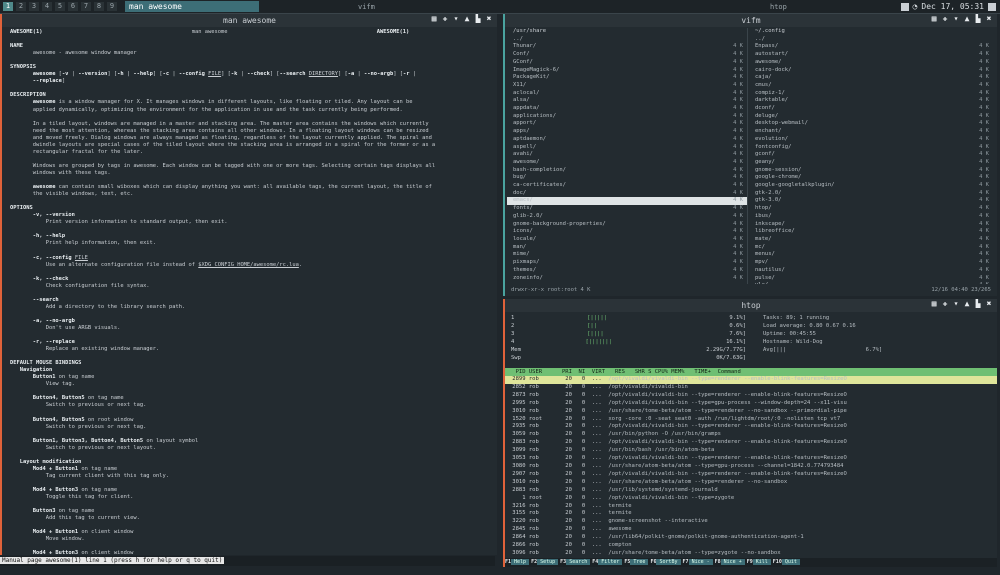  I want to click on file-entry: X11/4 K, so click(627, 86).